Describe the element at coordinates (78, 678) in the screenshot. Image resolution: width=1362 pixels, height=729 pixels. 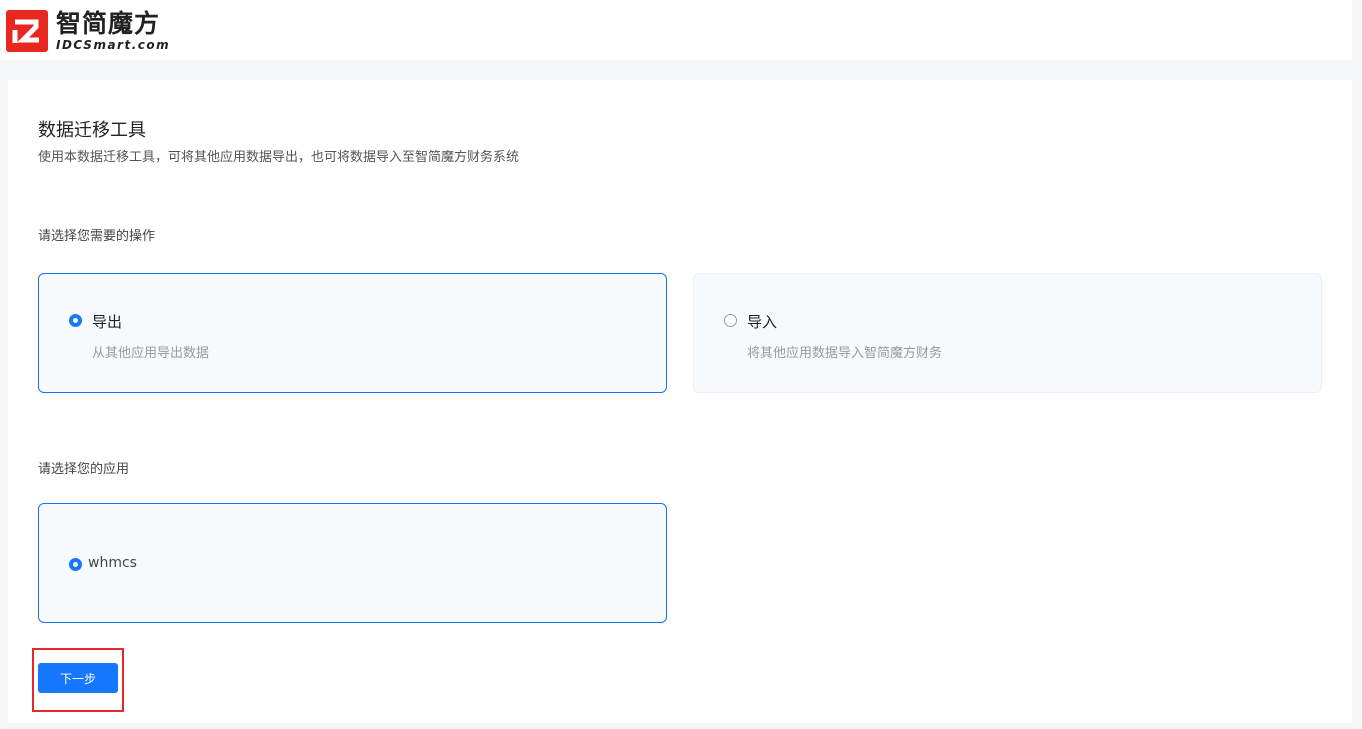
I see `next-step-button: 下一步` at that location.